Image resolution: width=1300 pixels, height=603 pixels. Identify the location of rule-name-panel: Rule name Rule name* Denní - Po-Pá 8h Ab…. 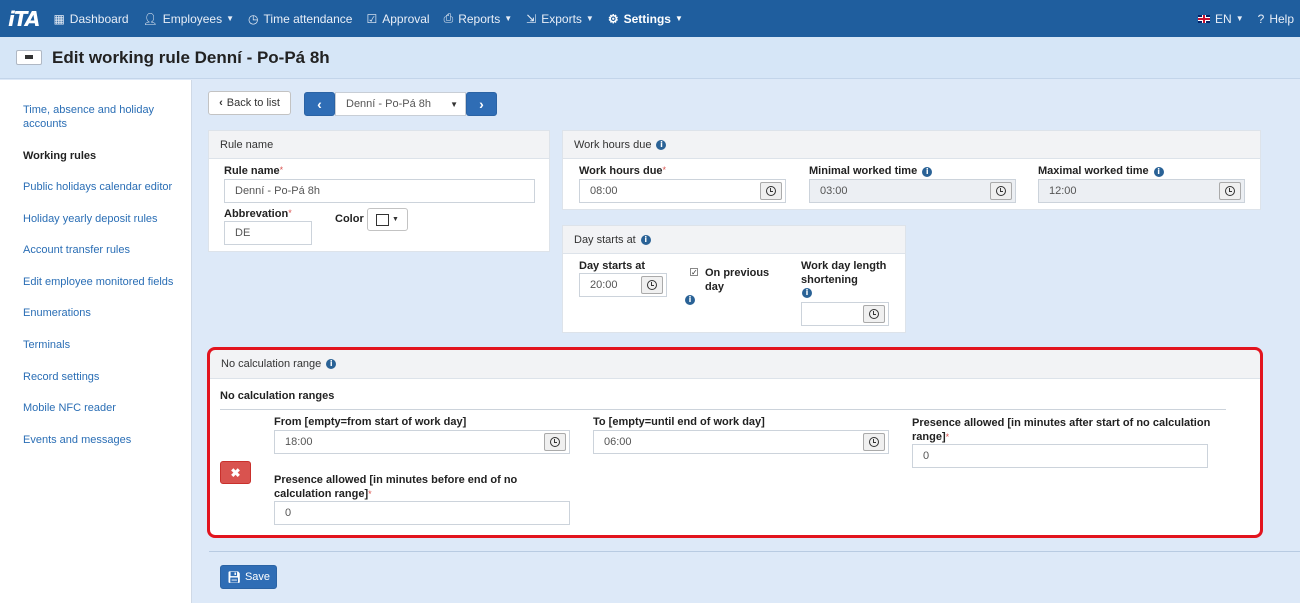
(379, 191).